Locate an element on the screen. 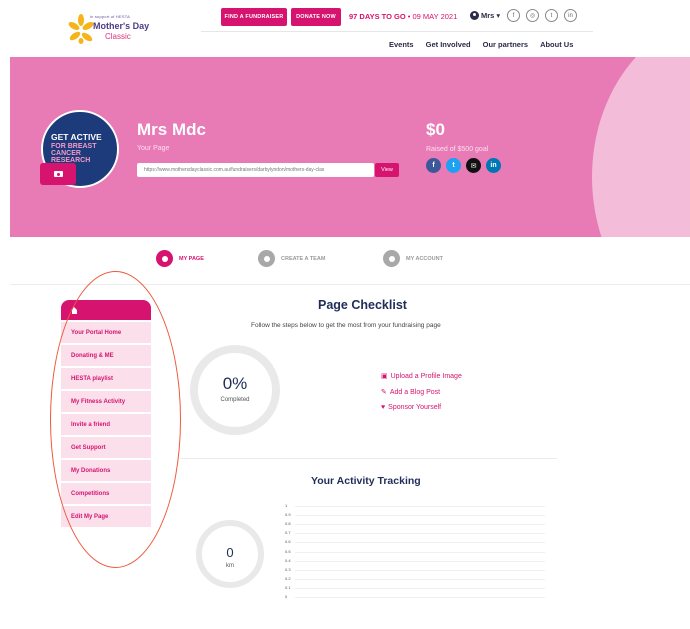  mothers-day-classic-logo: in support of HESTA Mother's Day Classic is located at coordinates (109, 29).